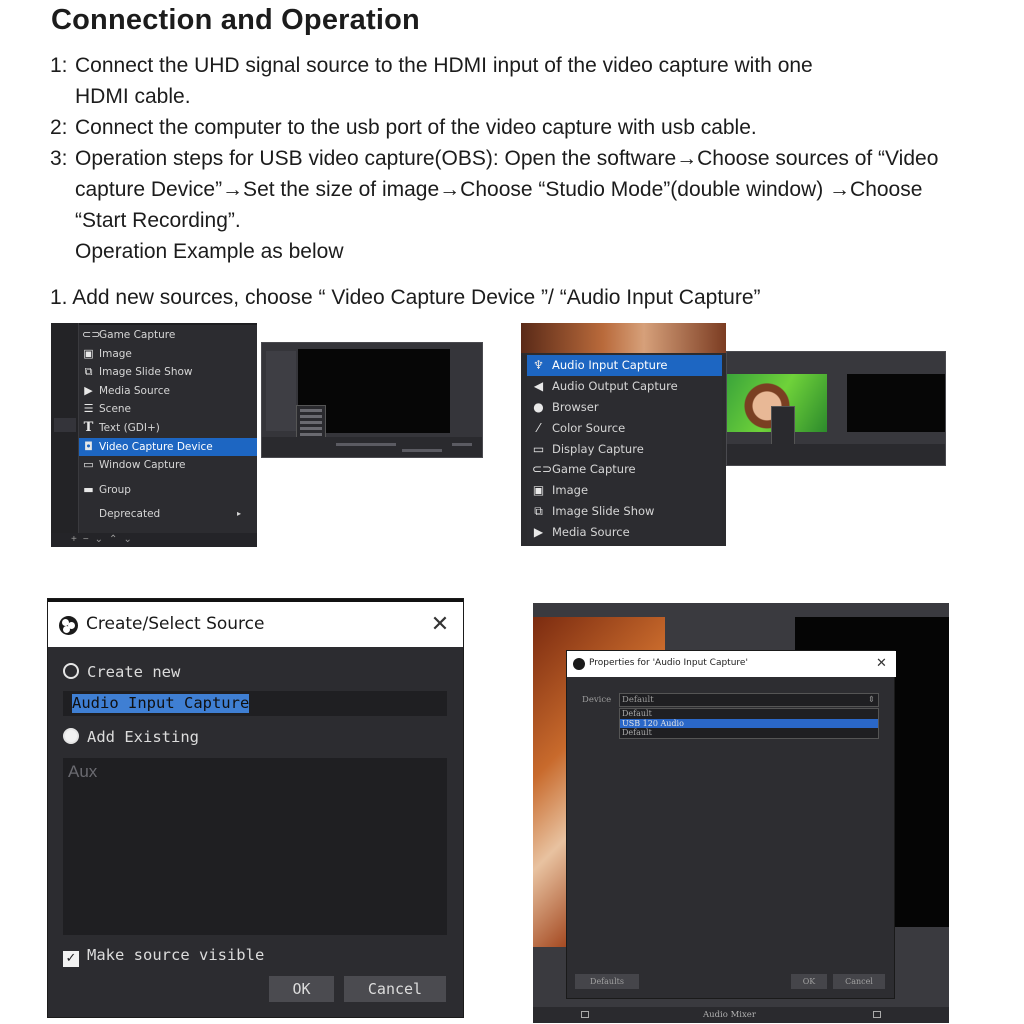  What do you see at coordinates (134, 672) in the screenshot?
I see `create-new-label: Create new` at bounding box center [134, 672].